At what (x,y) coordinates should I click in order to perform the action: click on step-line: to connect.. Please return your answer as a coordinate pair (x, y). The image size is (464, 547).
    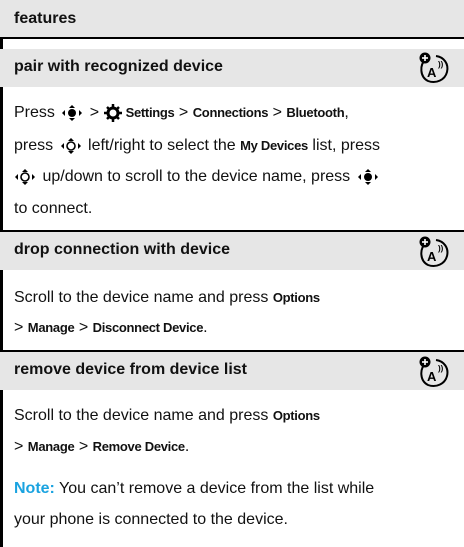
    Looking at the image, I should click on (53, 209).